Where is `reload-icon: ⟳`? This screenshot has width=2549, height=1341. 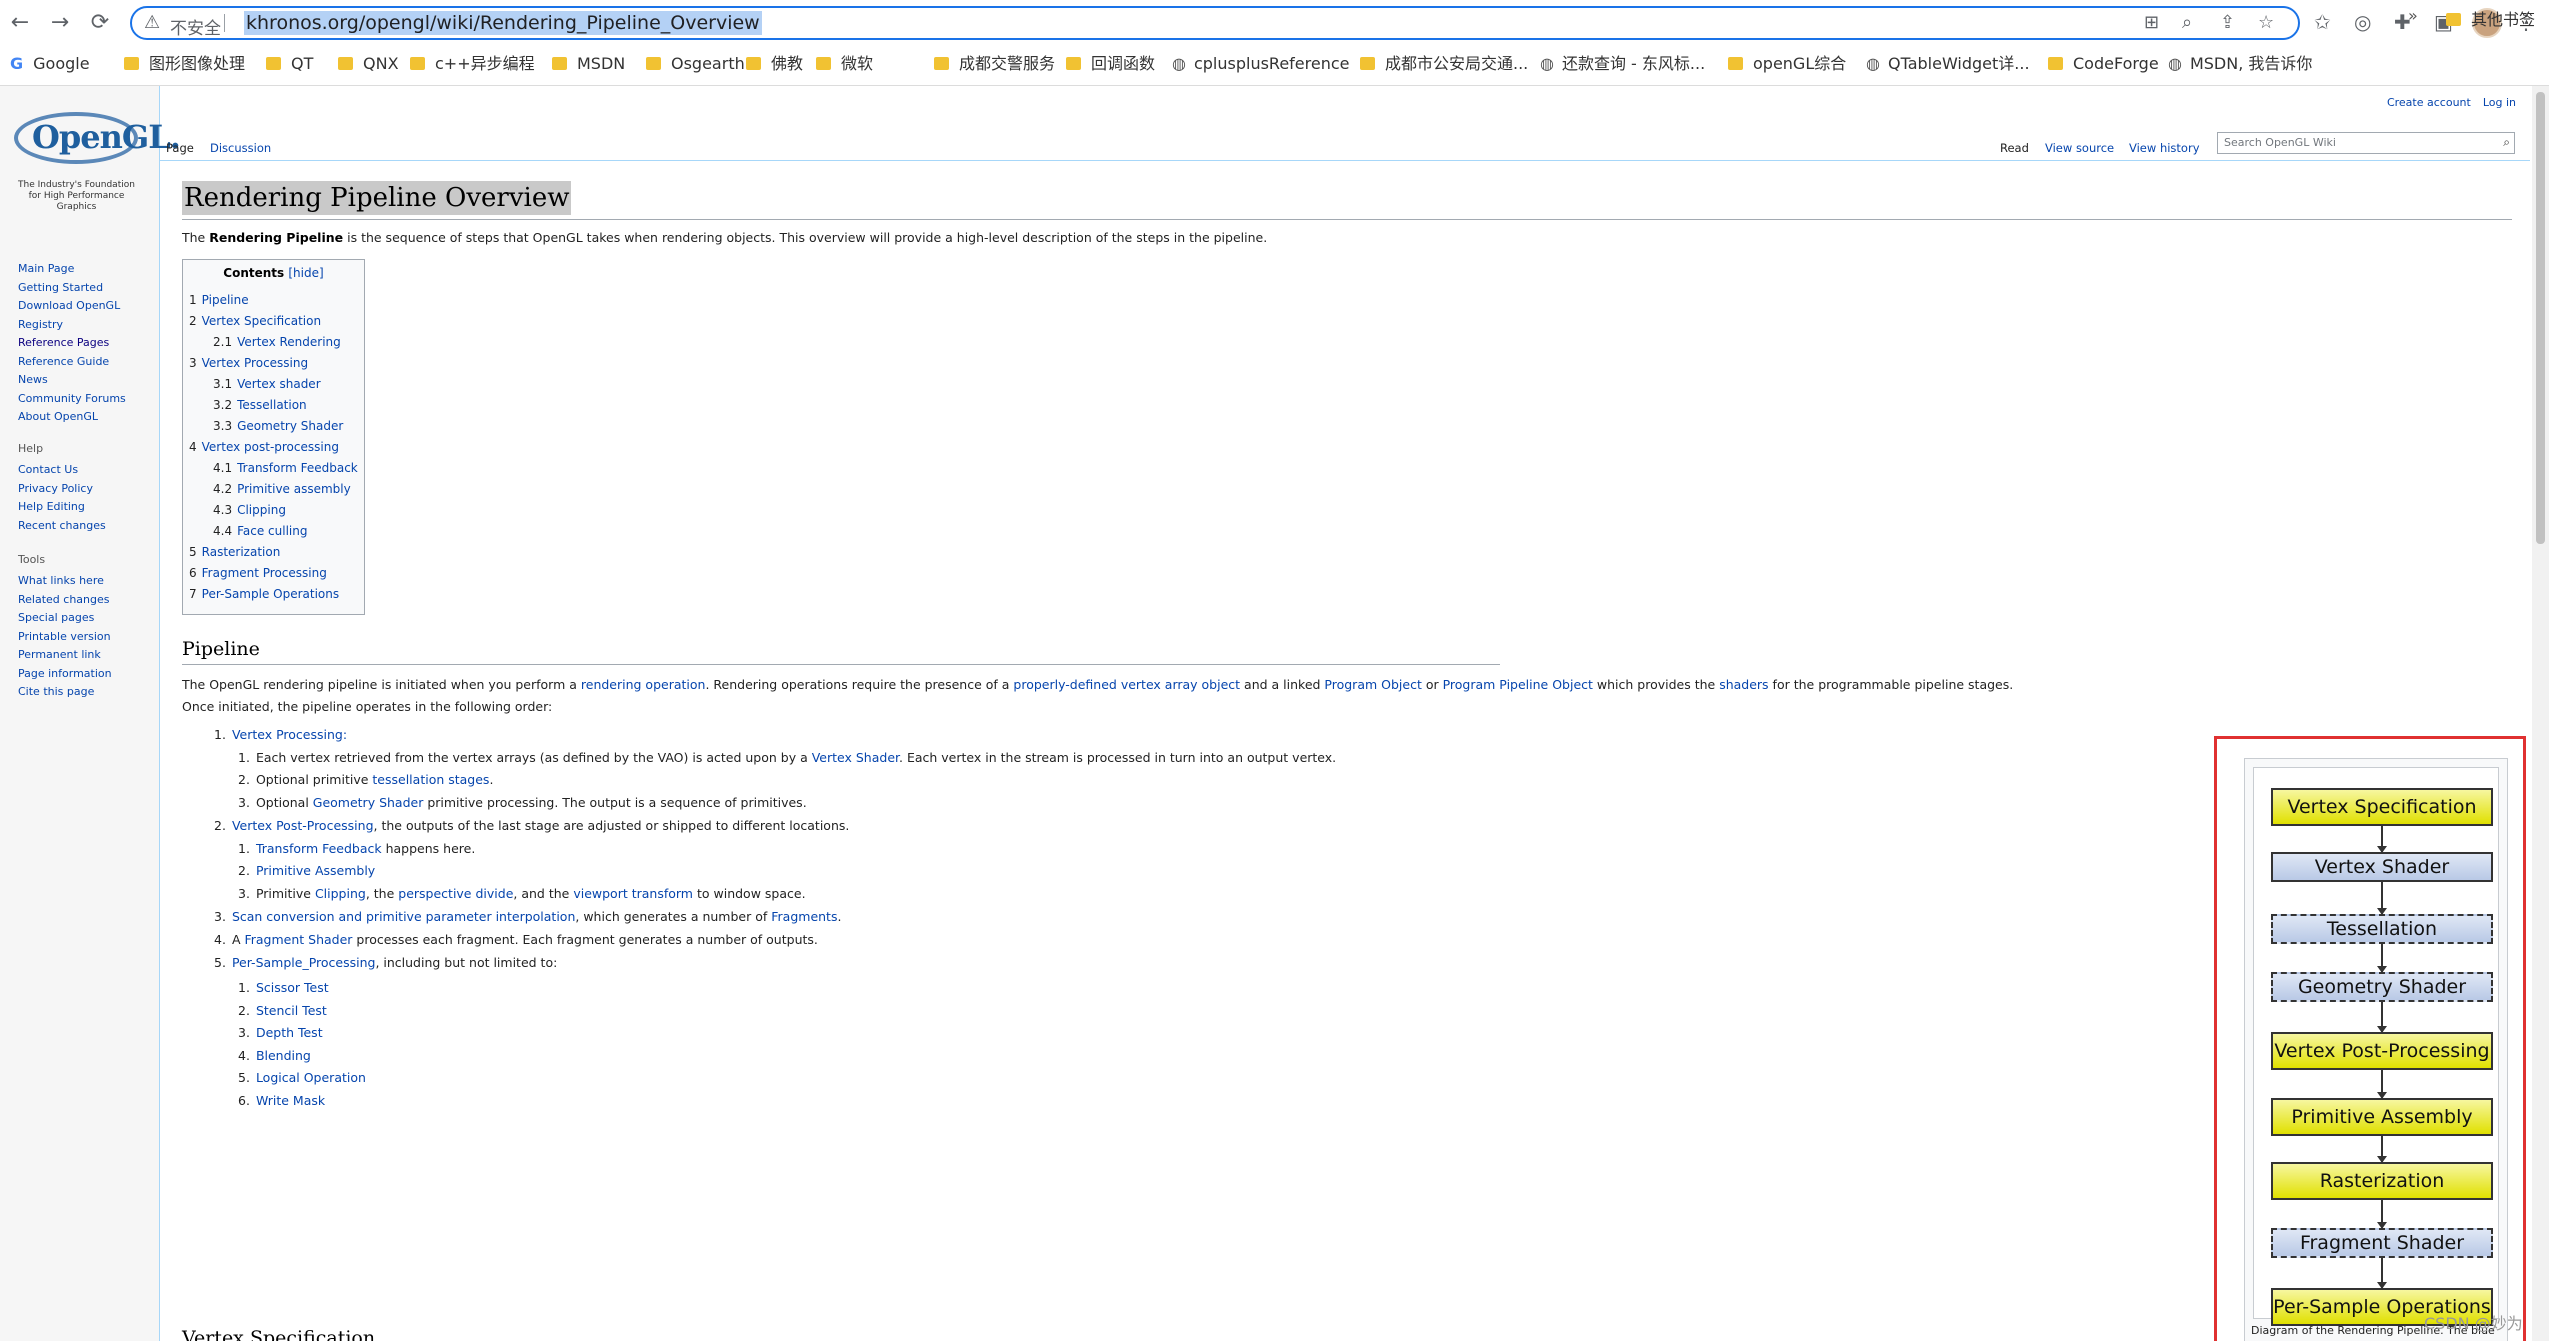 reload-icon: ⟳ is located at coordinates (100, 23).